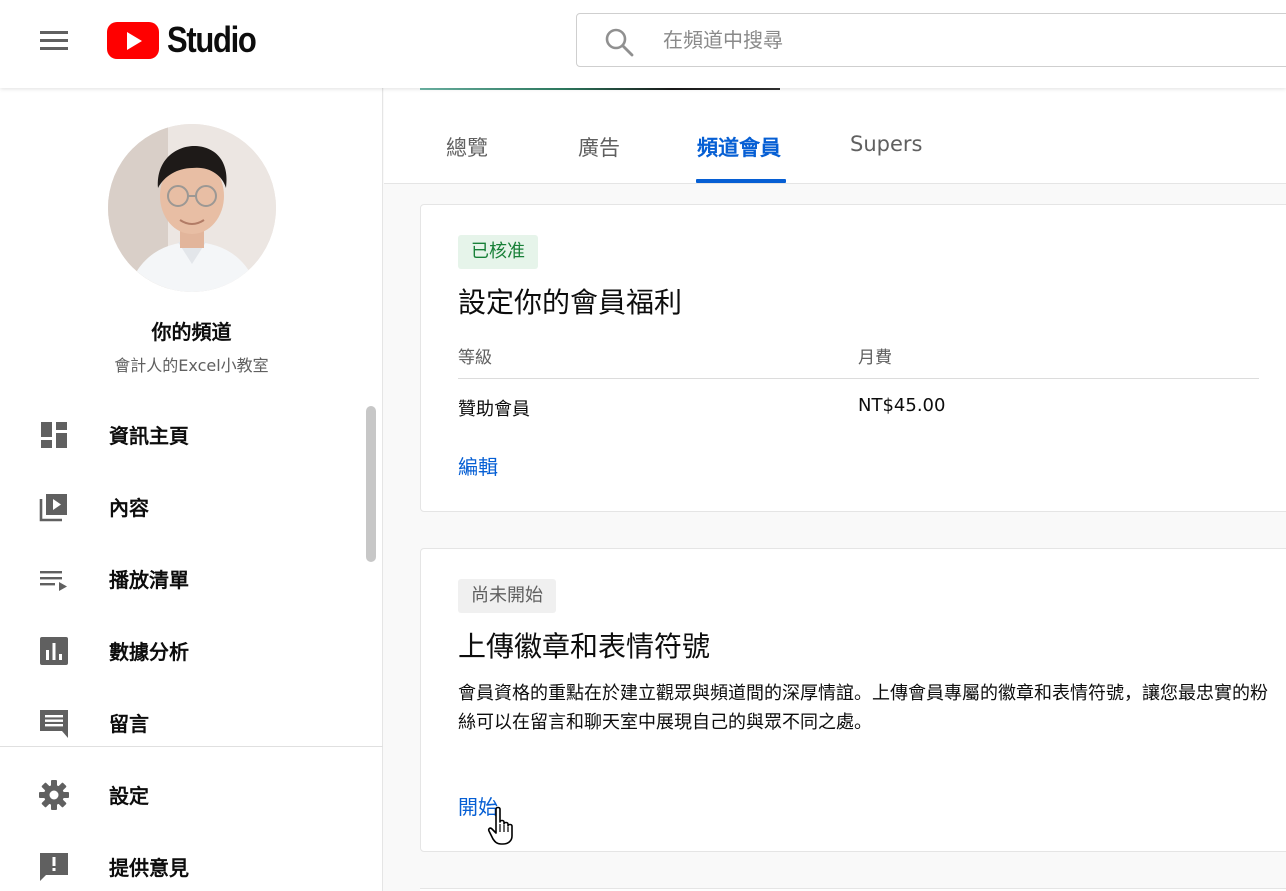  Describe the element at coordinates (54, 724) in the screenshot. I see `comment-icon` at that location.